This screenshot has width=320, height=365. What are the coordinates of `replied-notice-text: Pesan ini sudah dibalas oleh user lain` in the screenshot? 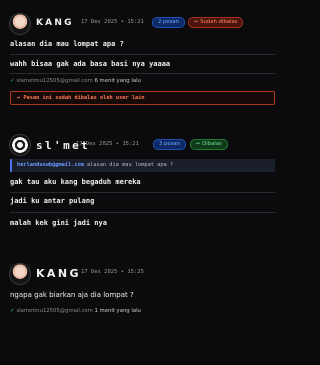 It's located at (84, 98).